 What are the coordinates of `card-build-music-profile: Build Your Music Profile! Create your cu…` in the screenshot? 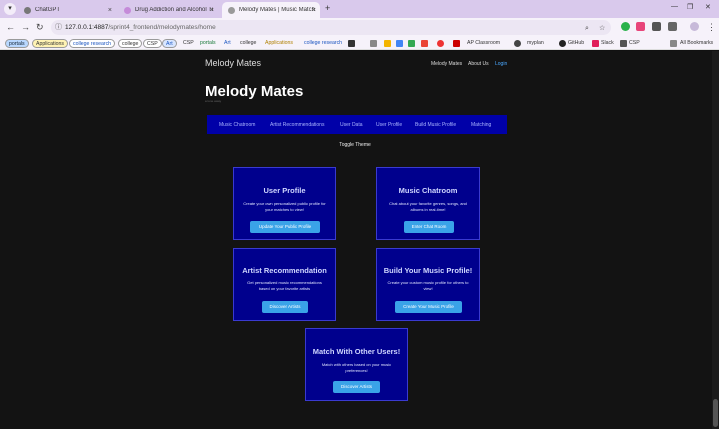 It's located at (428, 284).